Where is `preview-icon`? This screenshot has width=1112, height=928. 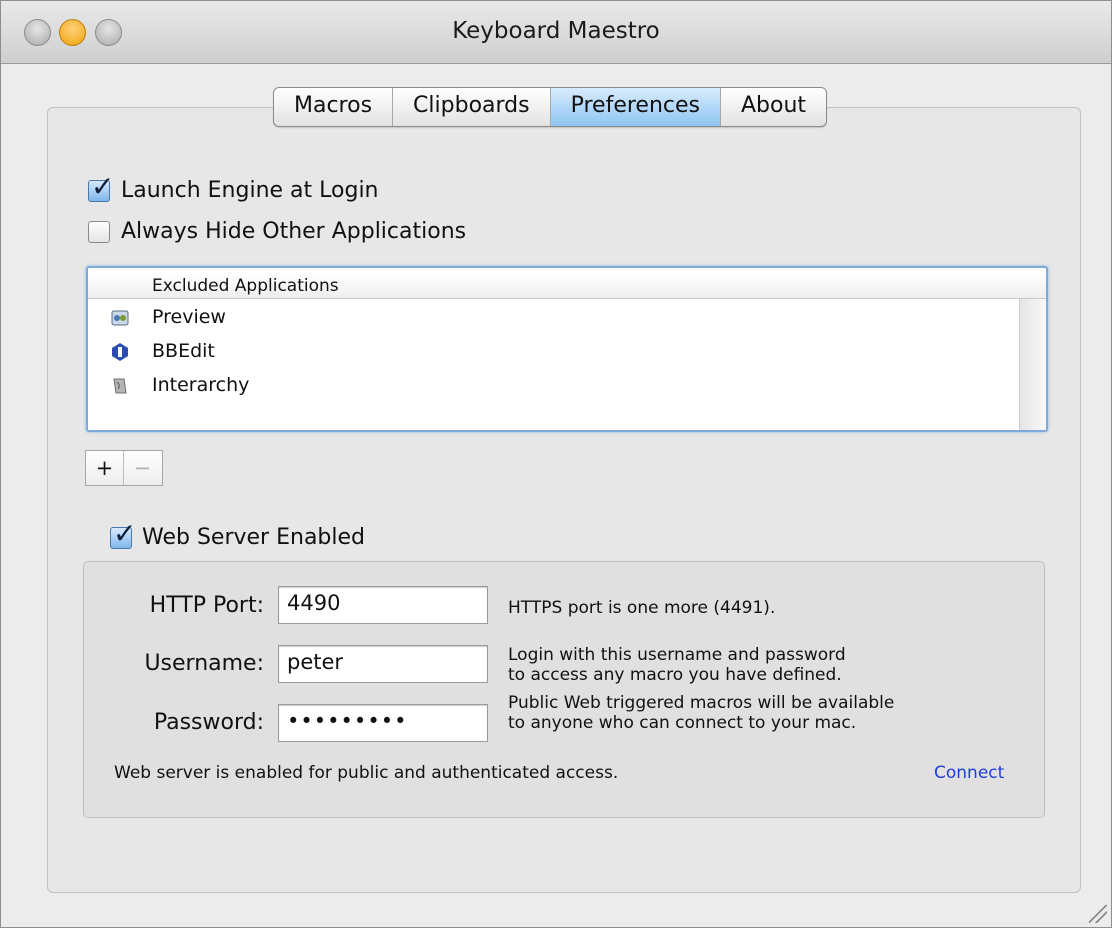
preview-icon is located at coordinates (120, 318).